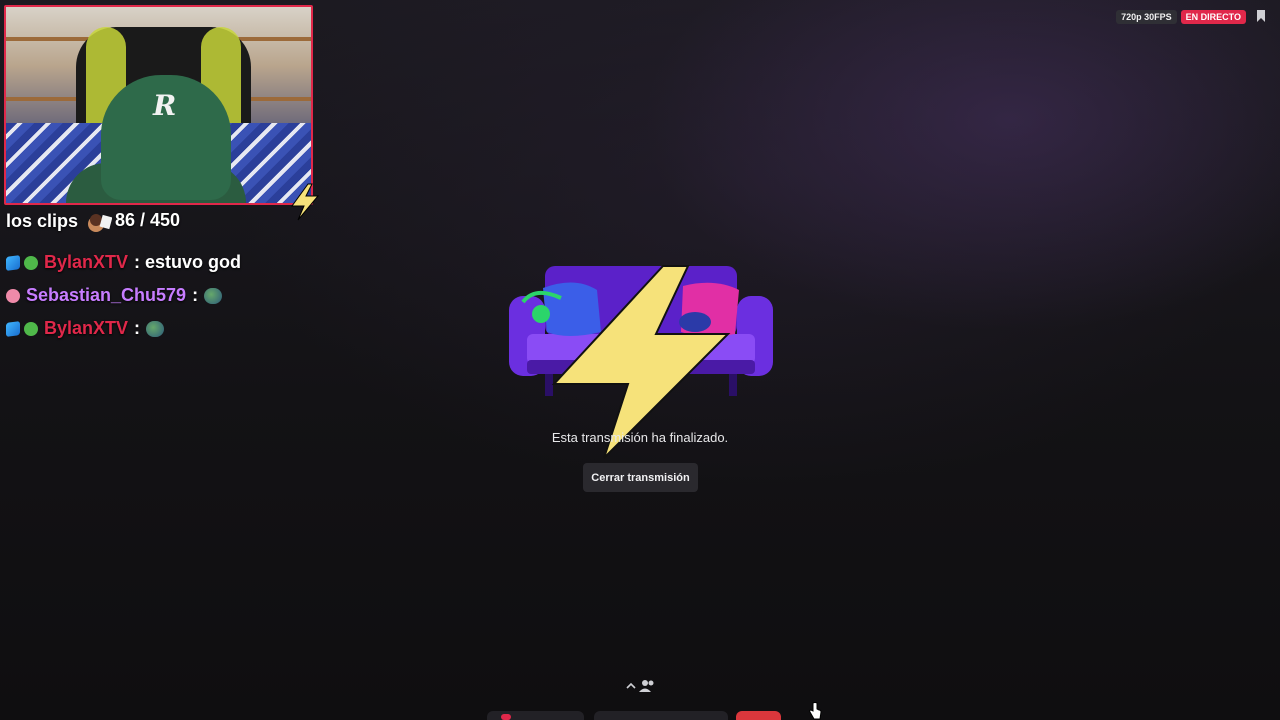 The height and width of the screenshot is (720, 1280). Describe the element at coordinates (305, 202) in the screenshot. I see `lightning-logo-icon` at that location.